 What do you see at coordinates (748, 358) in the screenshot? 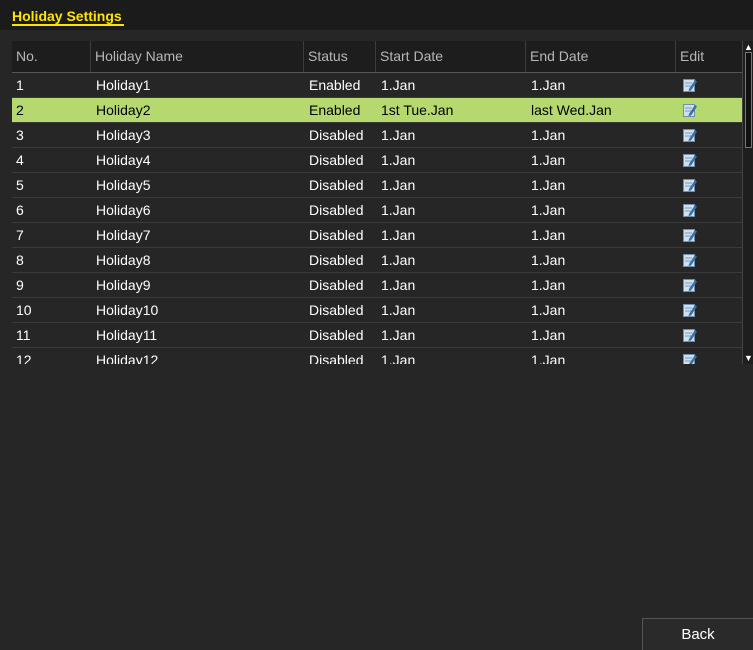
I see `chevron-down-icon: ▼` at bounding box center [748, 358].